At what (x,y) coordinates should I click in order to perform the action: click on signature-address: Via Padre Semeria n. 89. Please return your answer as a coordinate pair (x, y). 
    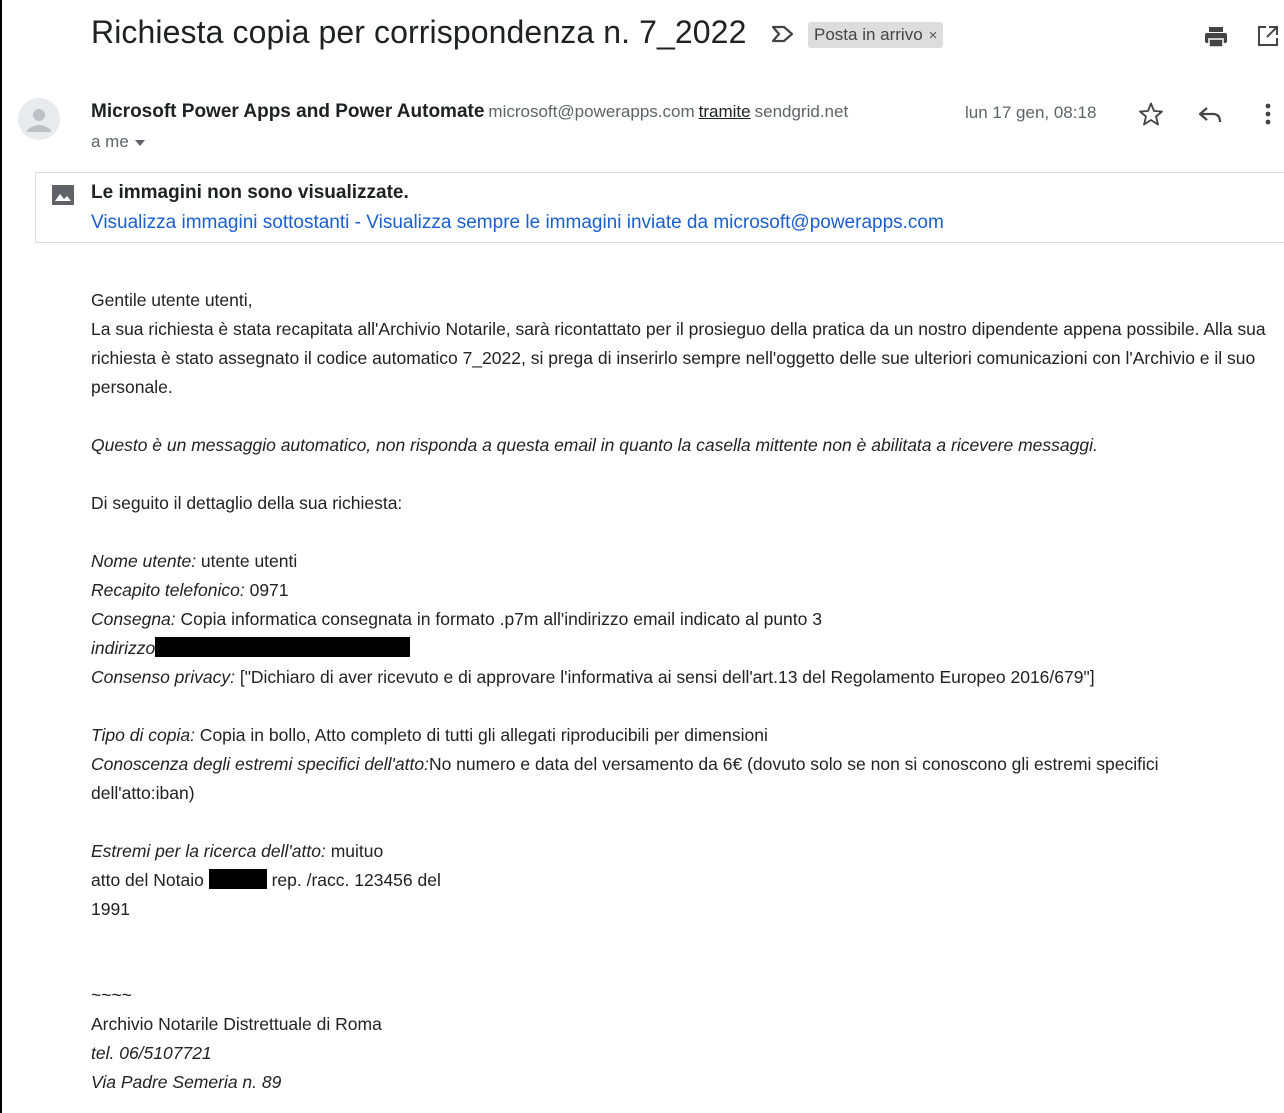
    Looking at the image, I should click on (186, 1082).